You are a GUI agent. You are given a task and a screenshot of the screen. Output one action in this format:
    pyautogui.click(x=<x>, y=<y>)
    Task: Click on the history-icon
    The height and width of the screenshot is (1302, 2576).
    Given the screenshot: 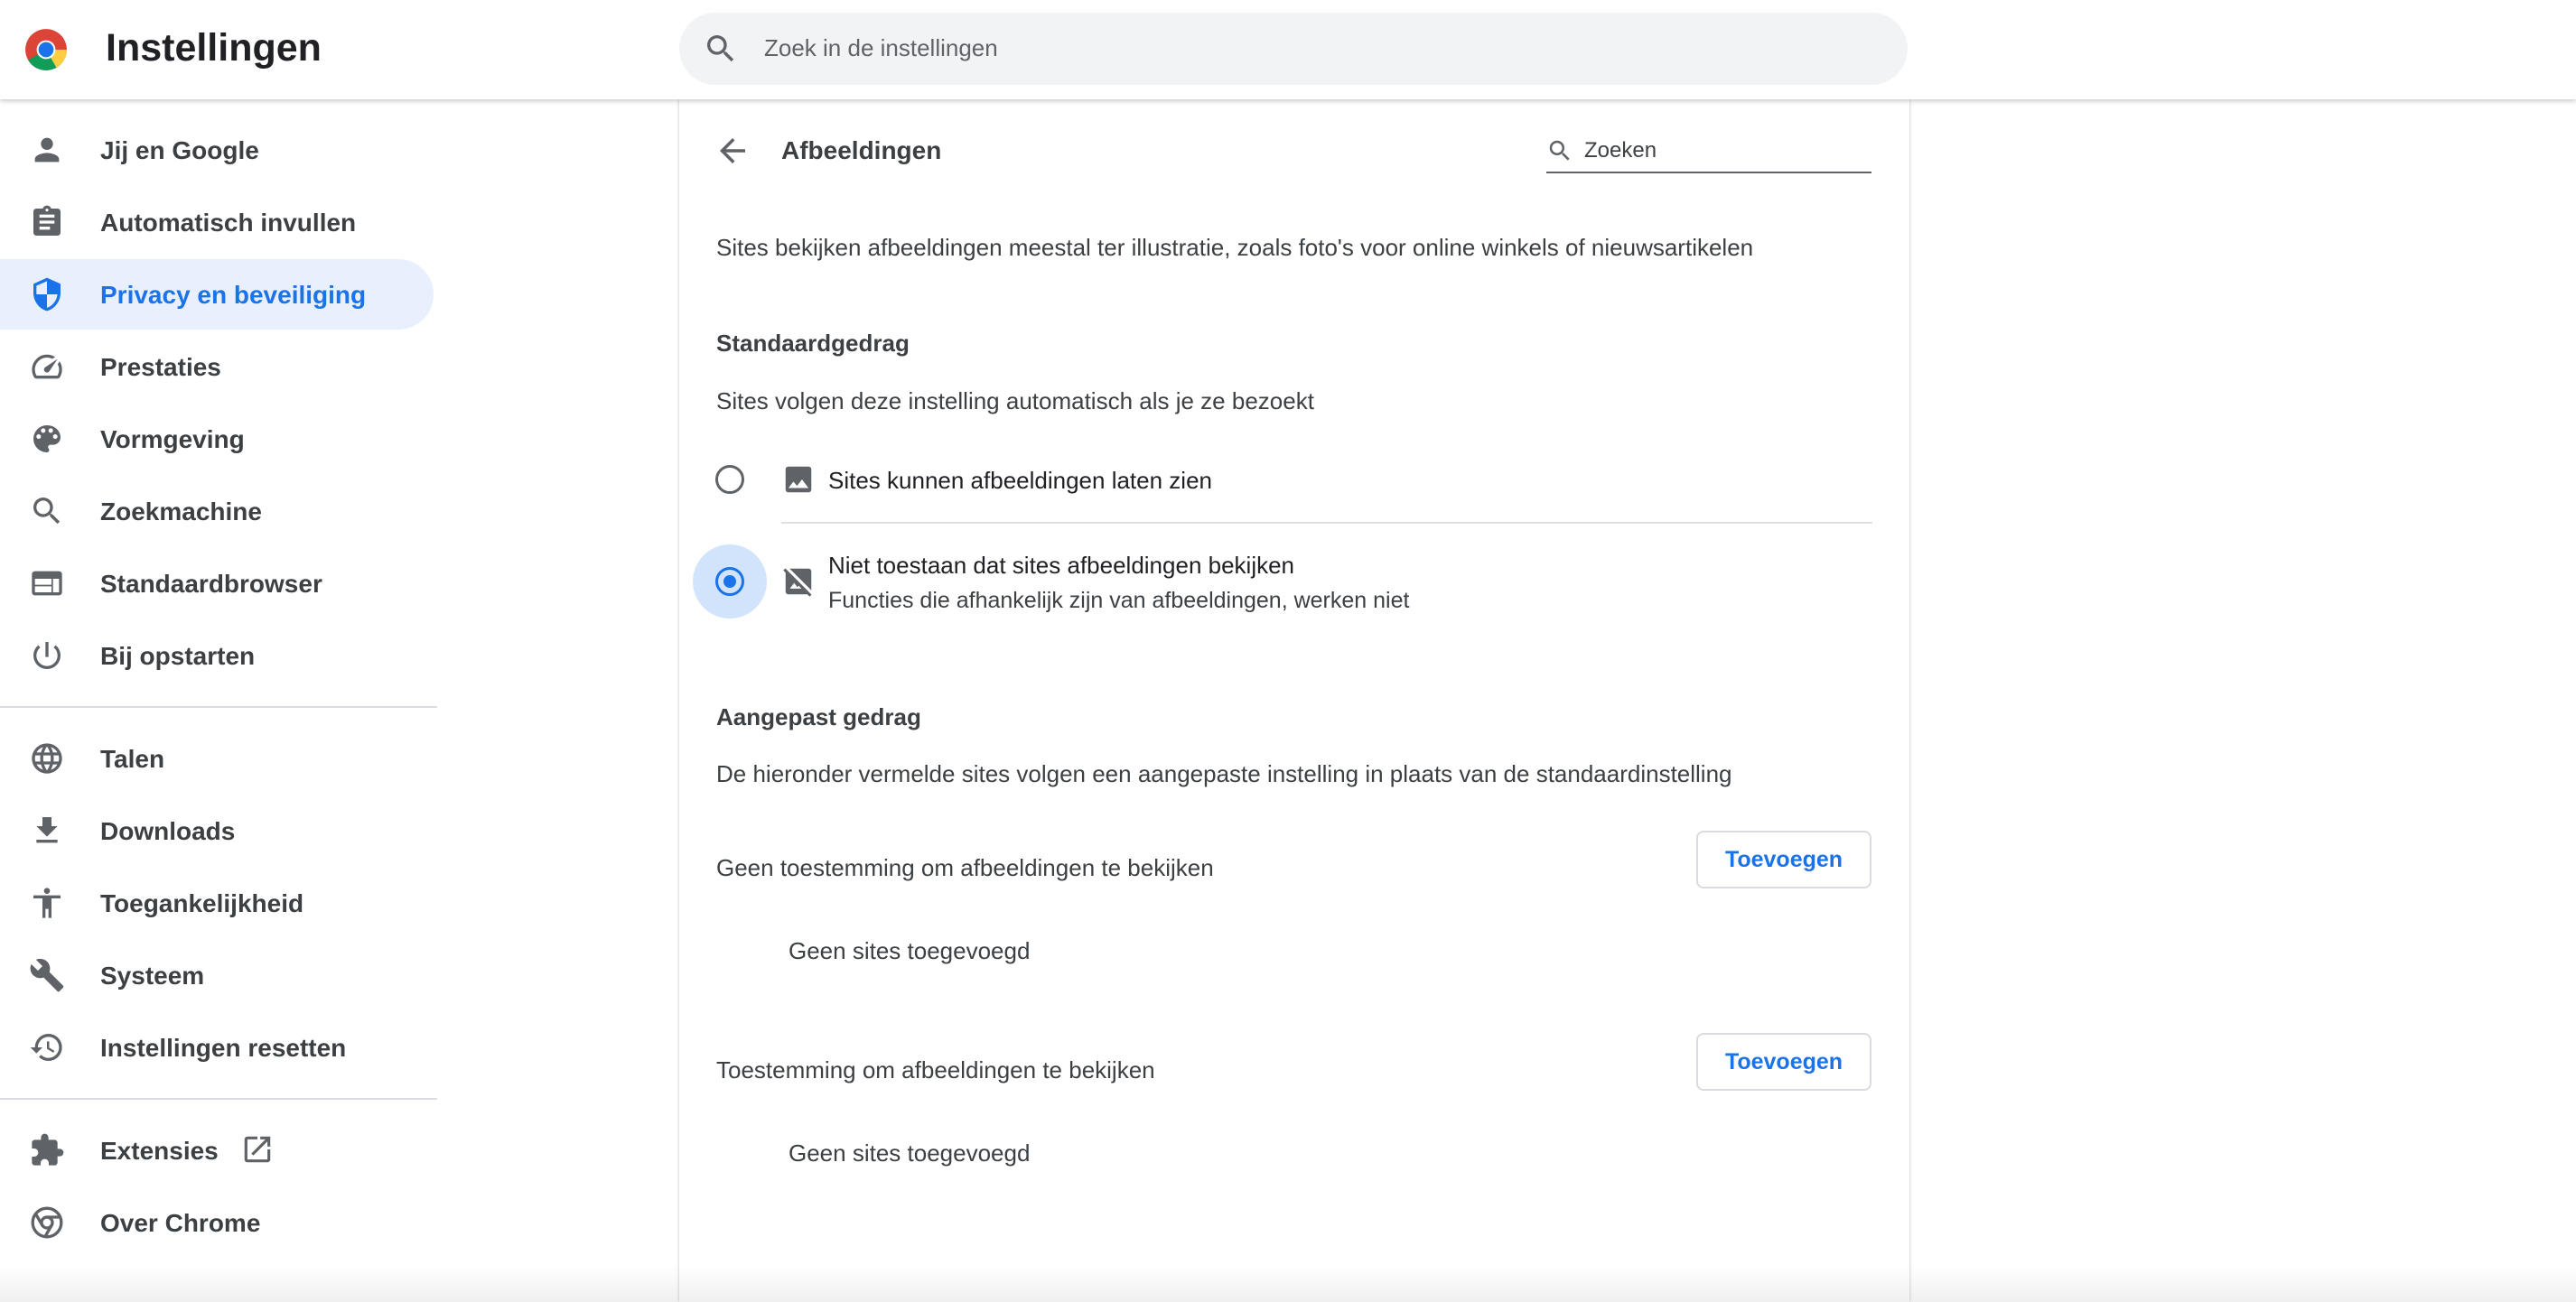 What is the action you would take?
    pyautogui.click(x=46, y=1047)
    